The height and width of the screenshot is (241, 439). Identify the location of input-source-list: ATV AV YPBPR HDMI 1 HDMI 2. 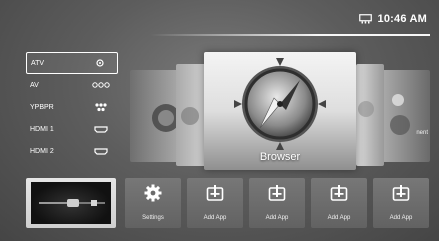
(72, 107).